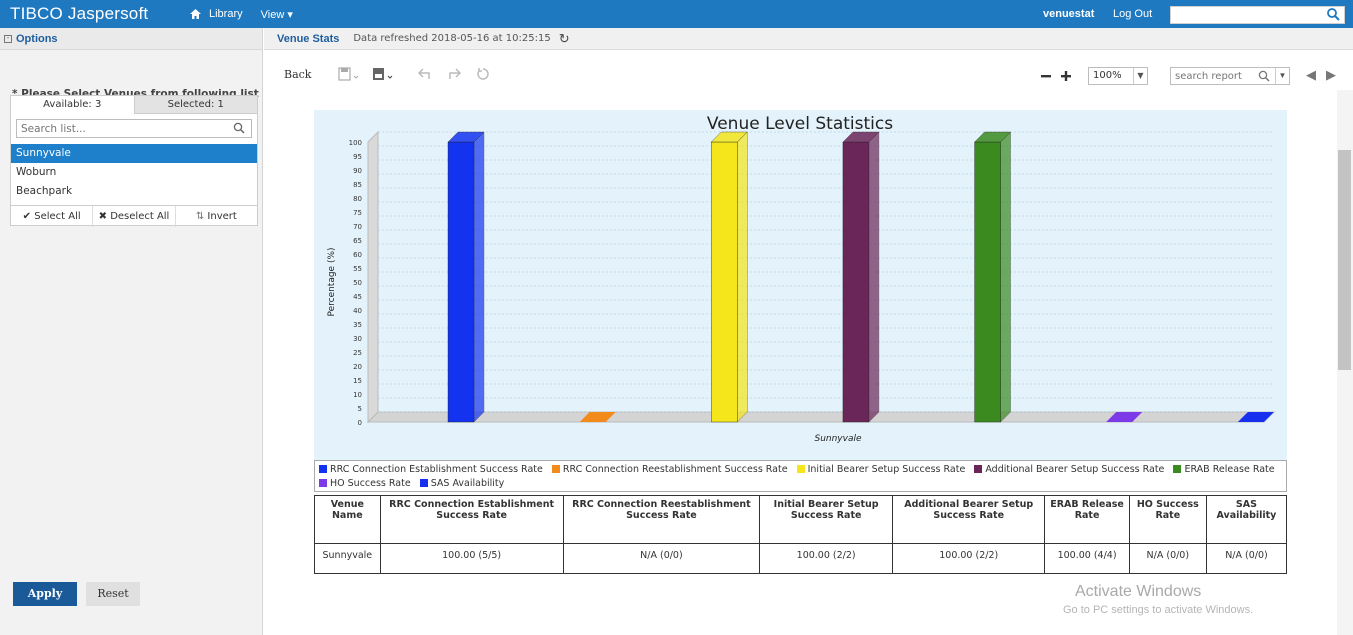  What do you see at coordinates (1068, 14) in the screenshot?
I see `username: venuestat` at bounding box center [1068, 14].